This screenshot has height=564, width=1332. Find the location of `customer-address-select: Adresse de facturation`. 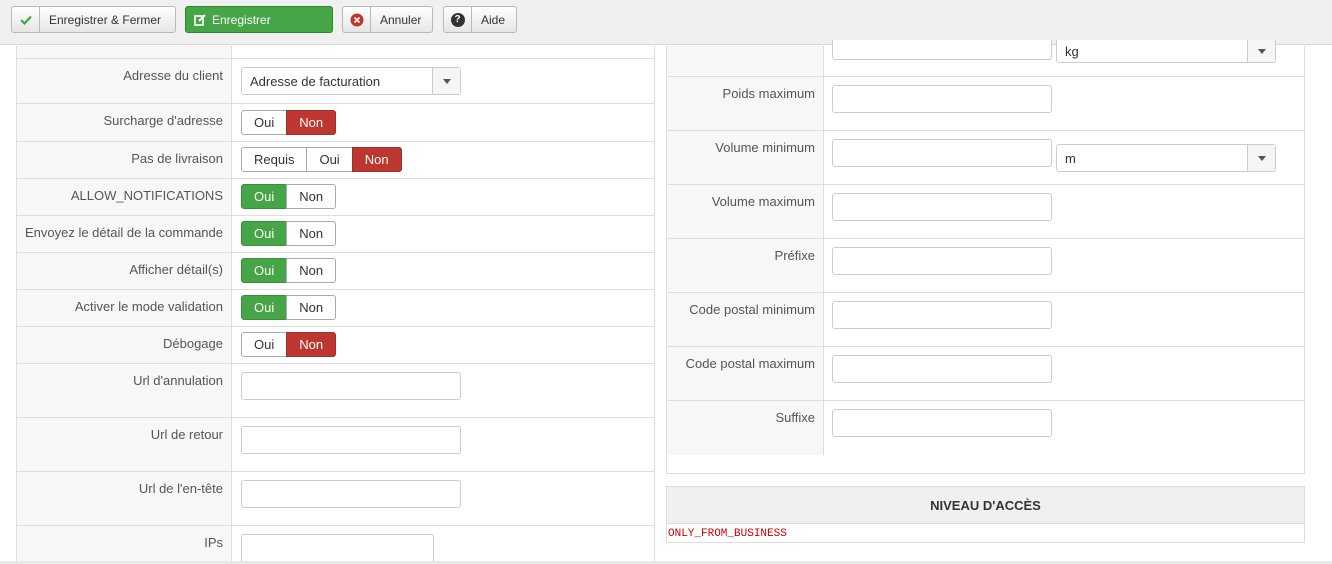

customer-address-select: Adresse de facturation is located at coordinates (351, 81).